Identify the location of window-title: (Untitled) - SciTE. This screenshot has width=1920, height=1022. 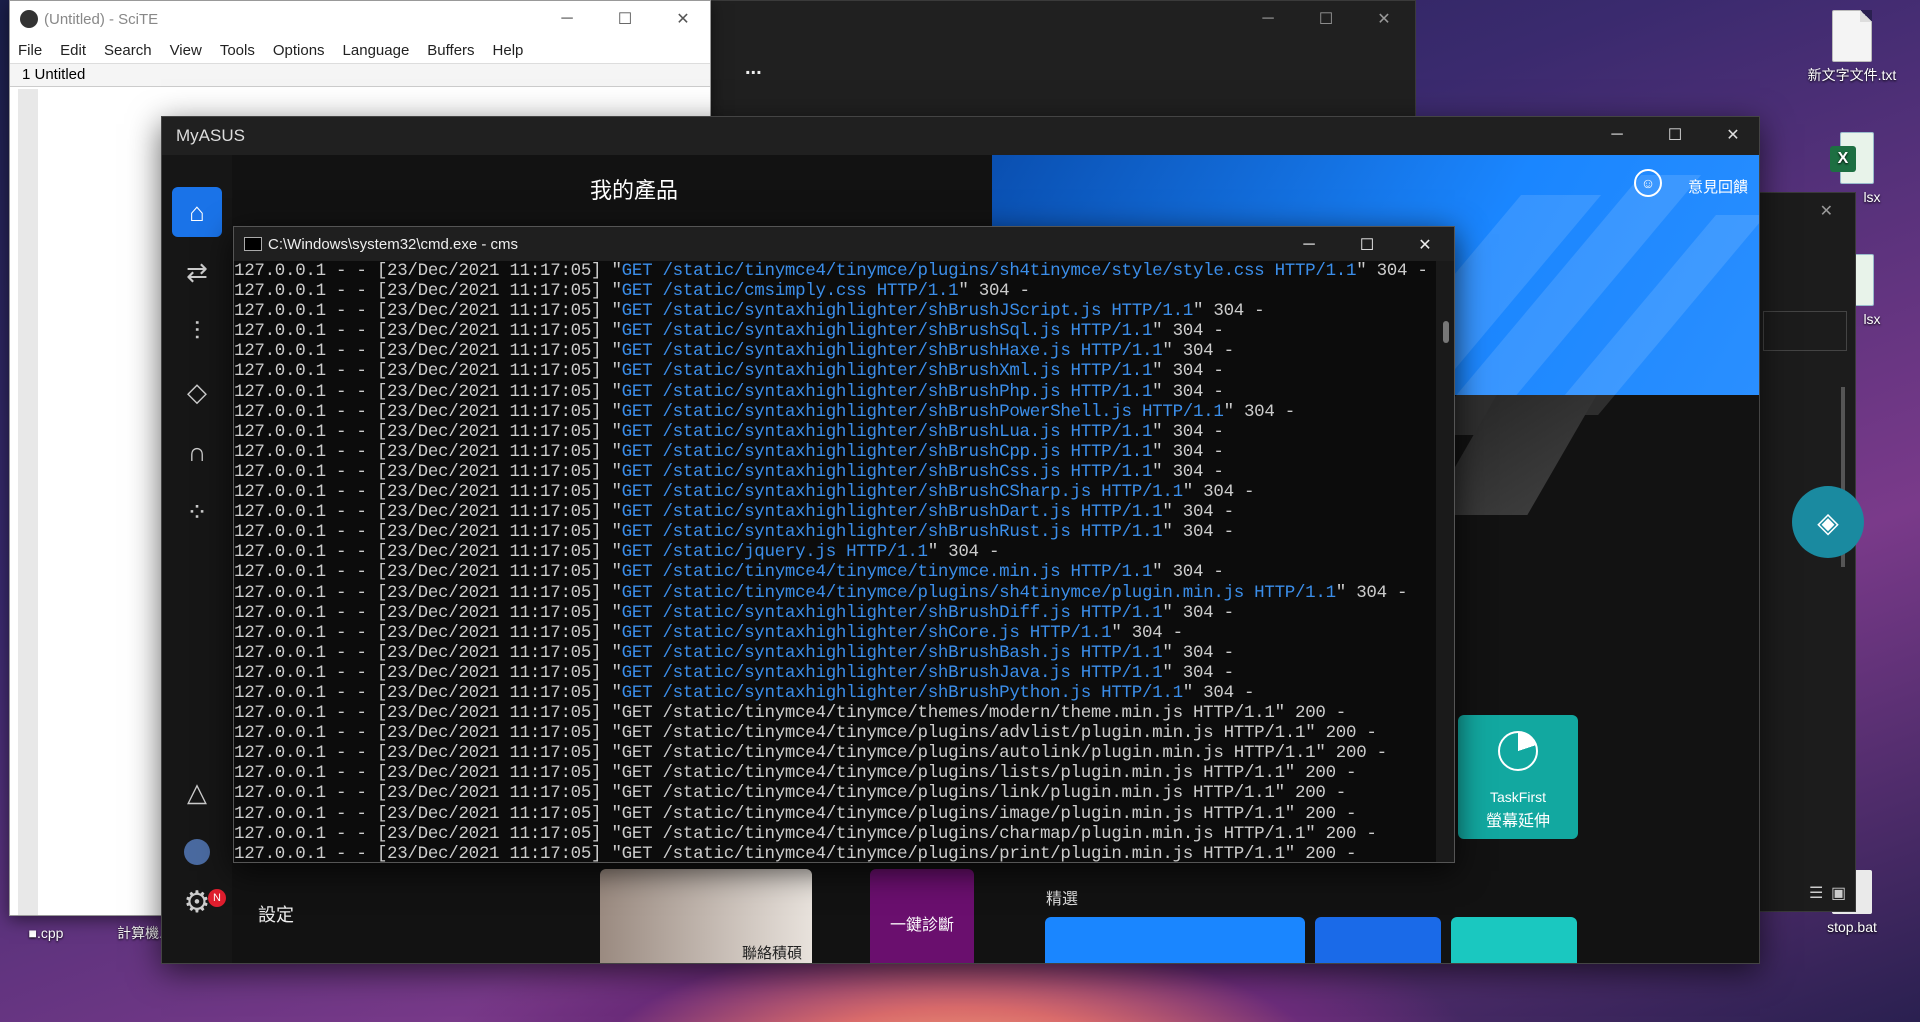
(101, 19).